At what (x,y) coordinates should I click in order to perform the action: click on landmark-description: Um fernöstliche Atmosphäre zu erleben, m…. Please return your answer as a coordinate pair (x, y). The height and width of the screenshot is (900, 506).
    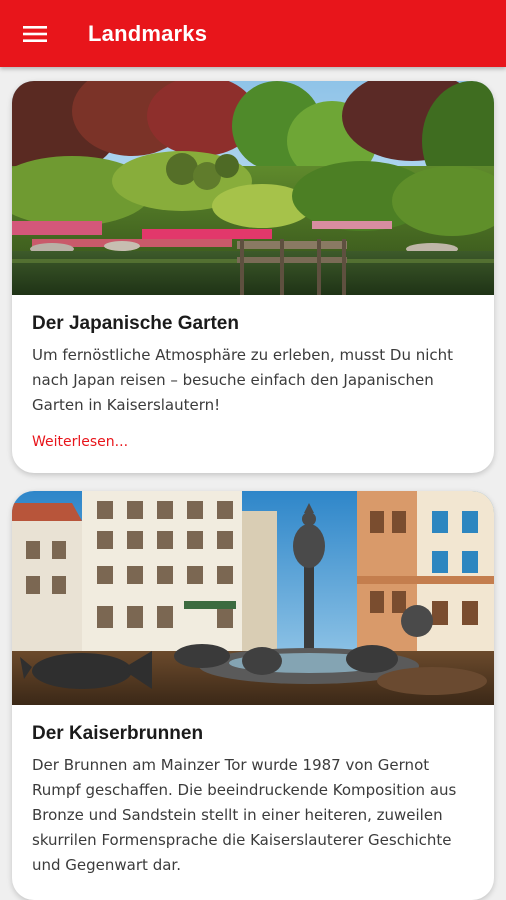
    Looking at the image, I should click on (243, 380).